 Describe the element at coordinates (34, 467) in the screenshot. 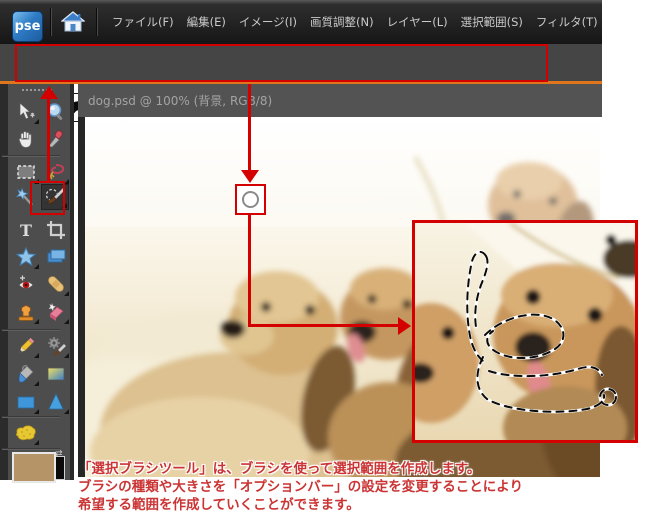

I see `foreground-color-swatch` at that location.